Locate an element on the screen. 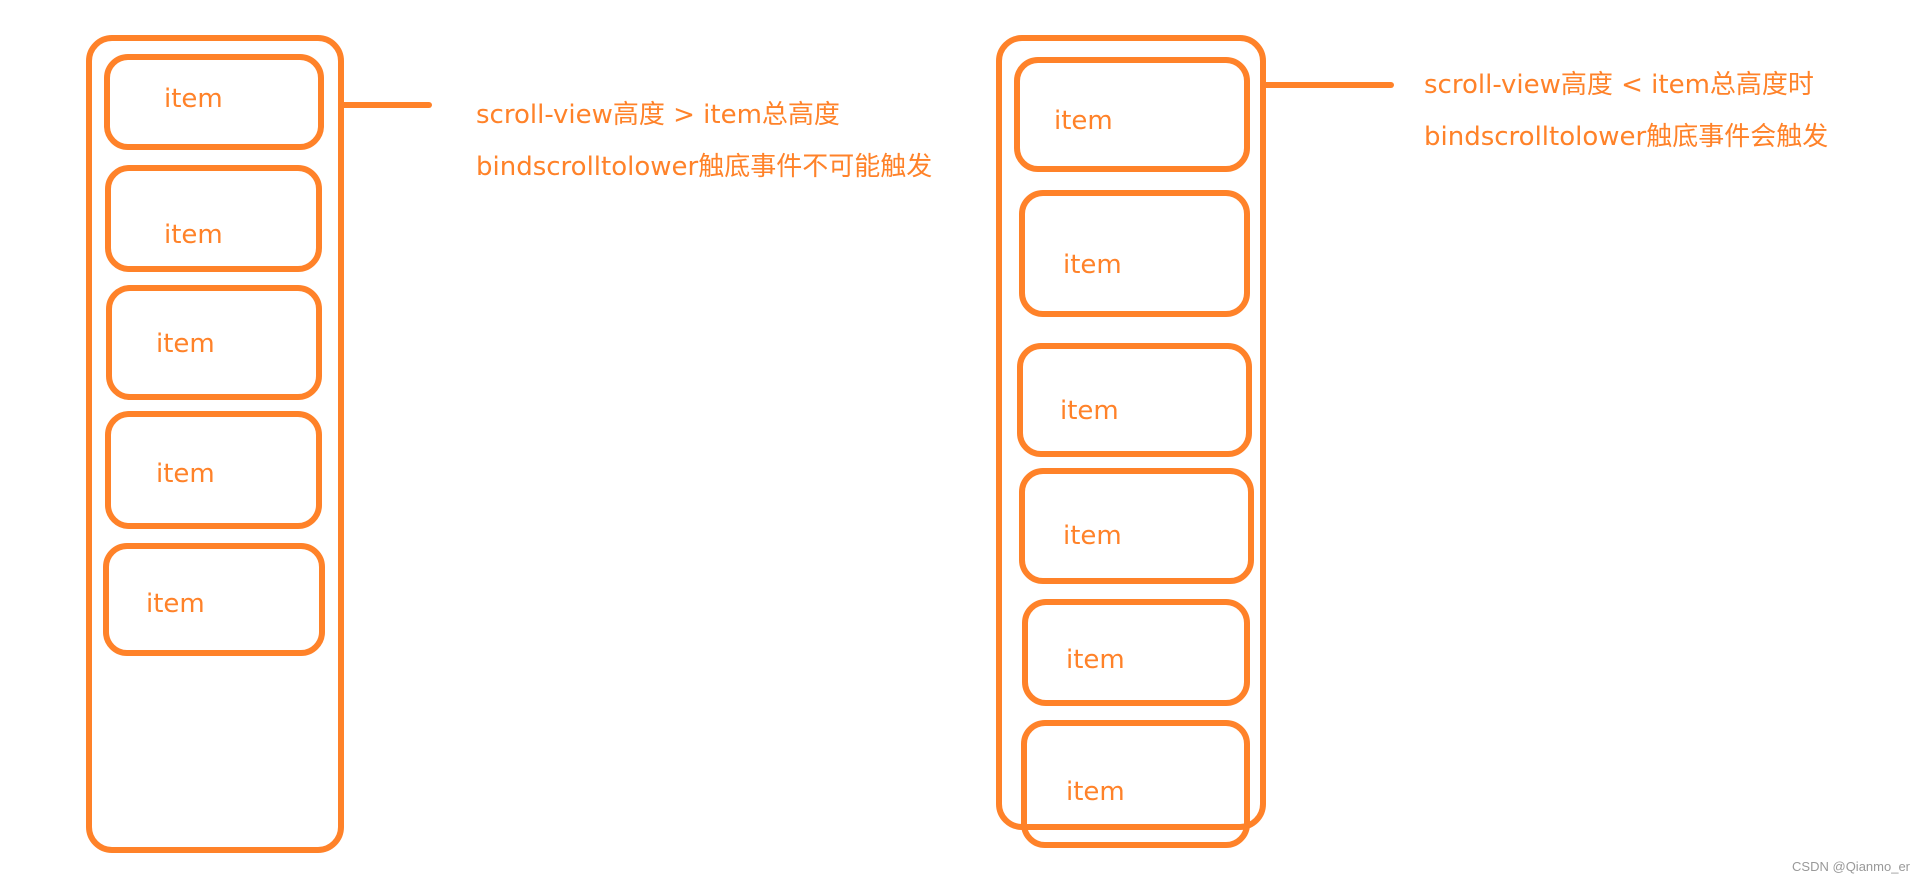 This screenshot has height=882, width=1924. left-description-line-1: scroll-view高度 > item总高度 is located at coordinates (658, 115).